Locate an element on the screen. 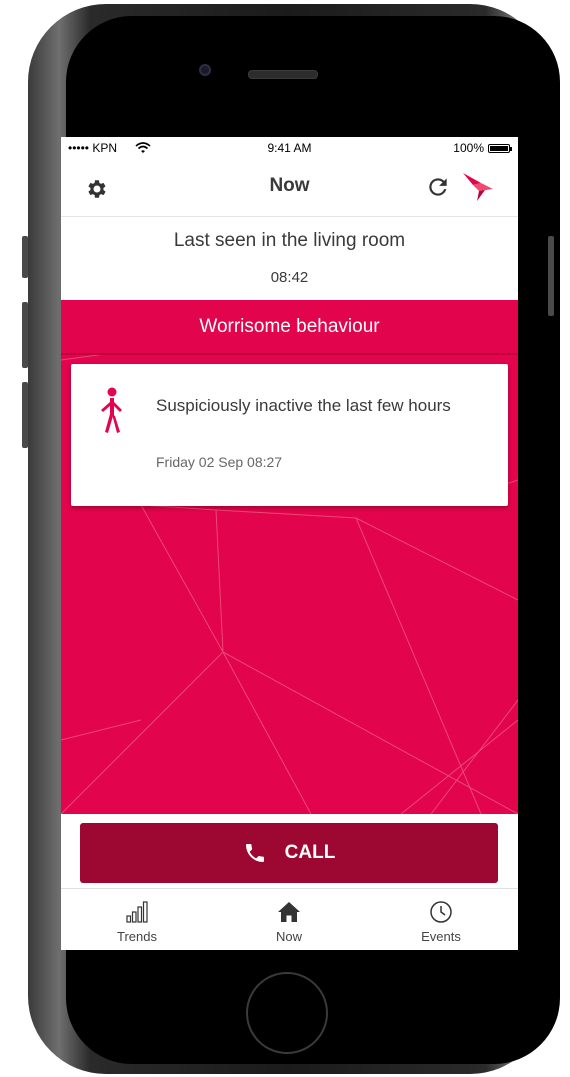  tab-bar: Trends Now Events is located at coordinates (289, 919).